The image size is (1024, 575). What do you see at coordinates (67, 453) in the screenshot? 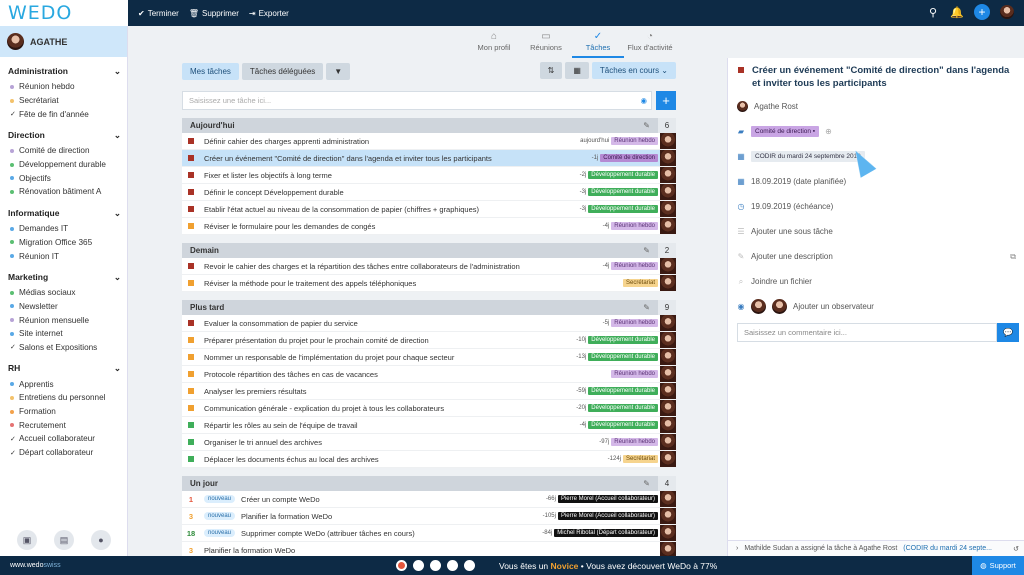
I see `sidebar-item: ✓ Départ collaborateur` at bounding box center [67, 453].